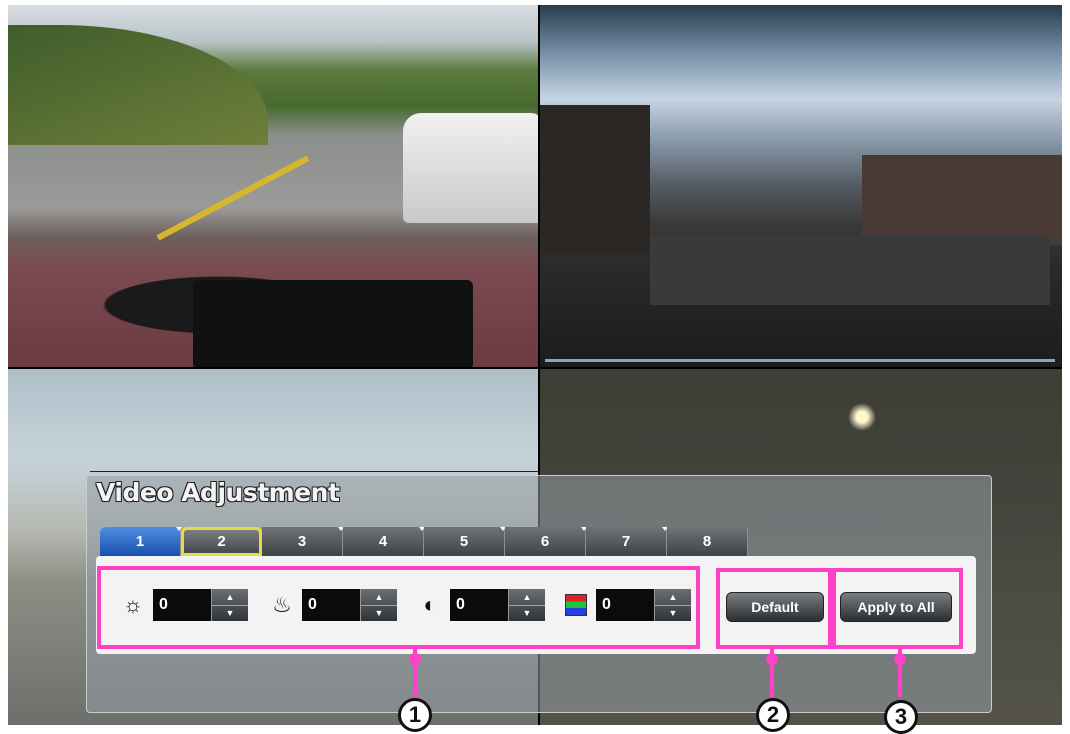  I want to click on callout-number-2: 2, so click(773, 715).